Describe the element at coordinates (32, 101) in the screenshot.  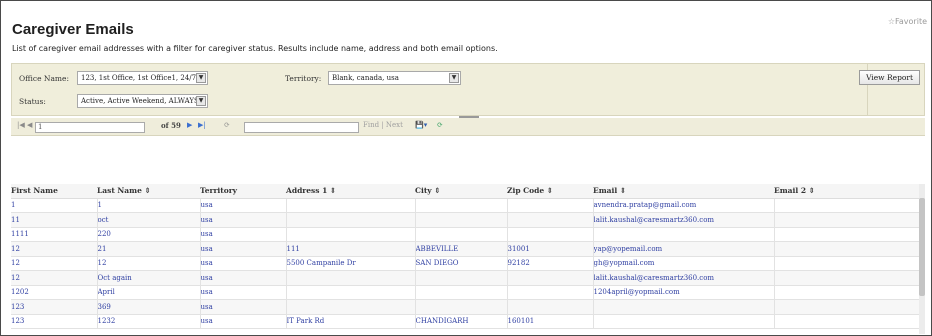
I see `status-label: Status:` at that location.